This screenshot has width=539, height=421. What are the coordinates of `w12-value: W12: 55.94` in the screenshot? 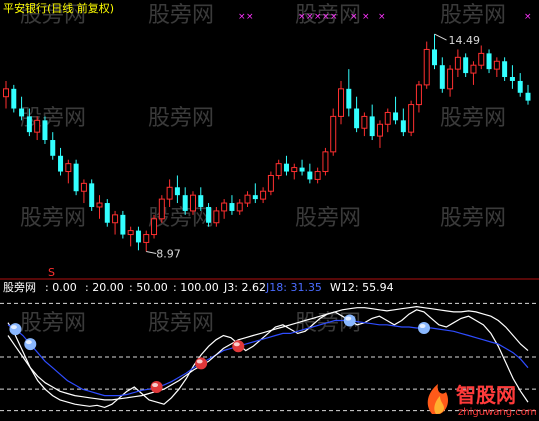 It's located at (362, 287).